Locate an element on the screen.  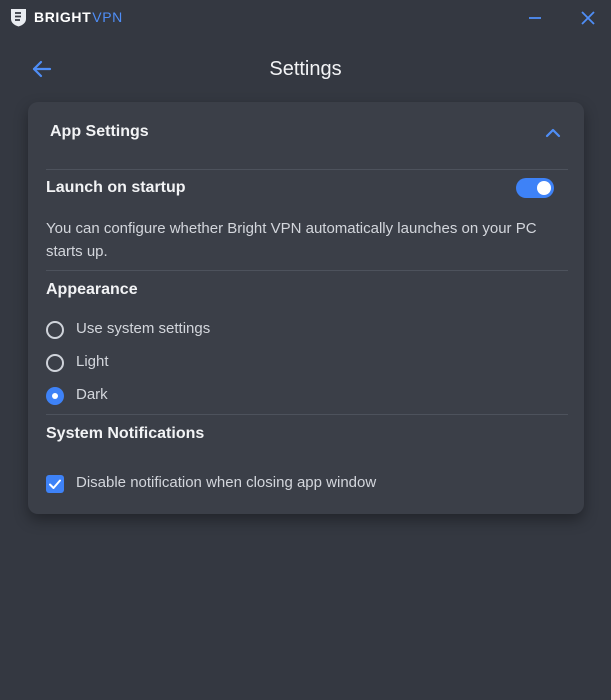
radio-light: Light is located at coordinates (196, 363).